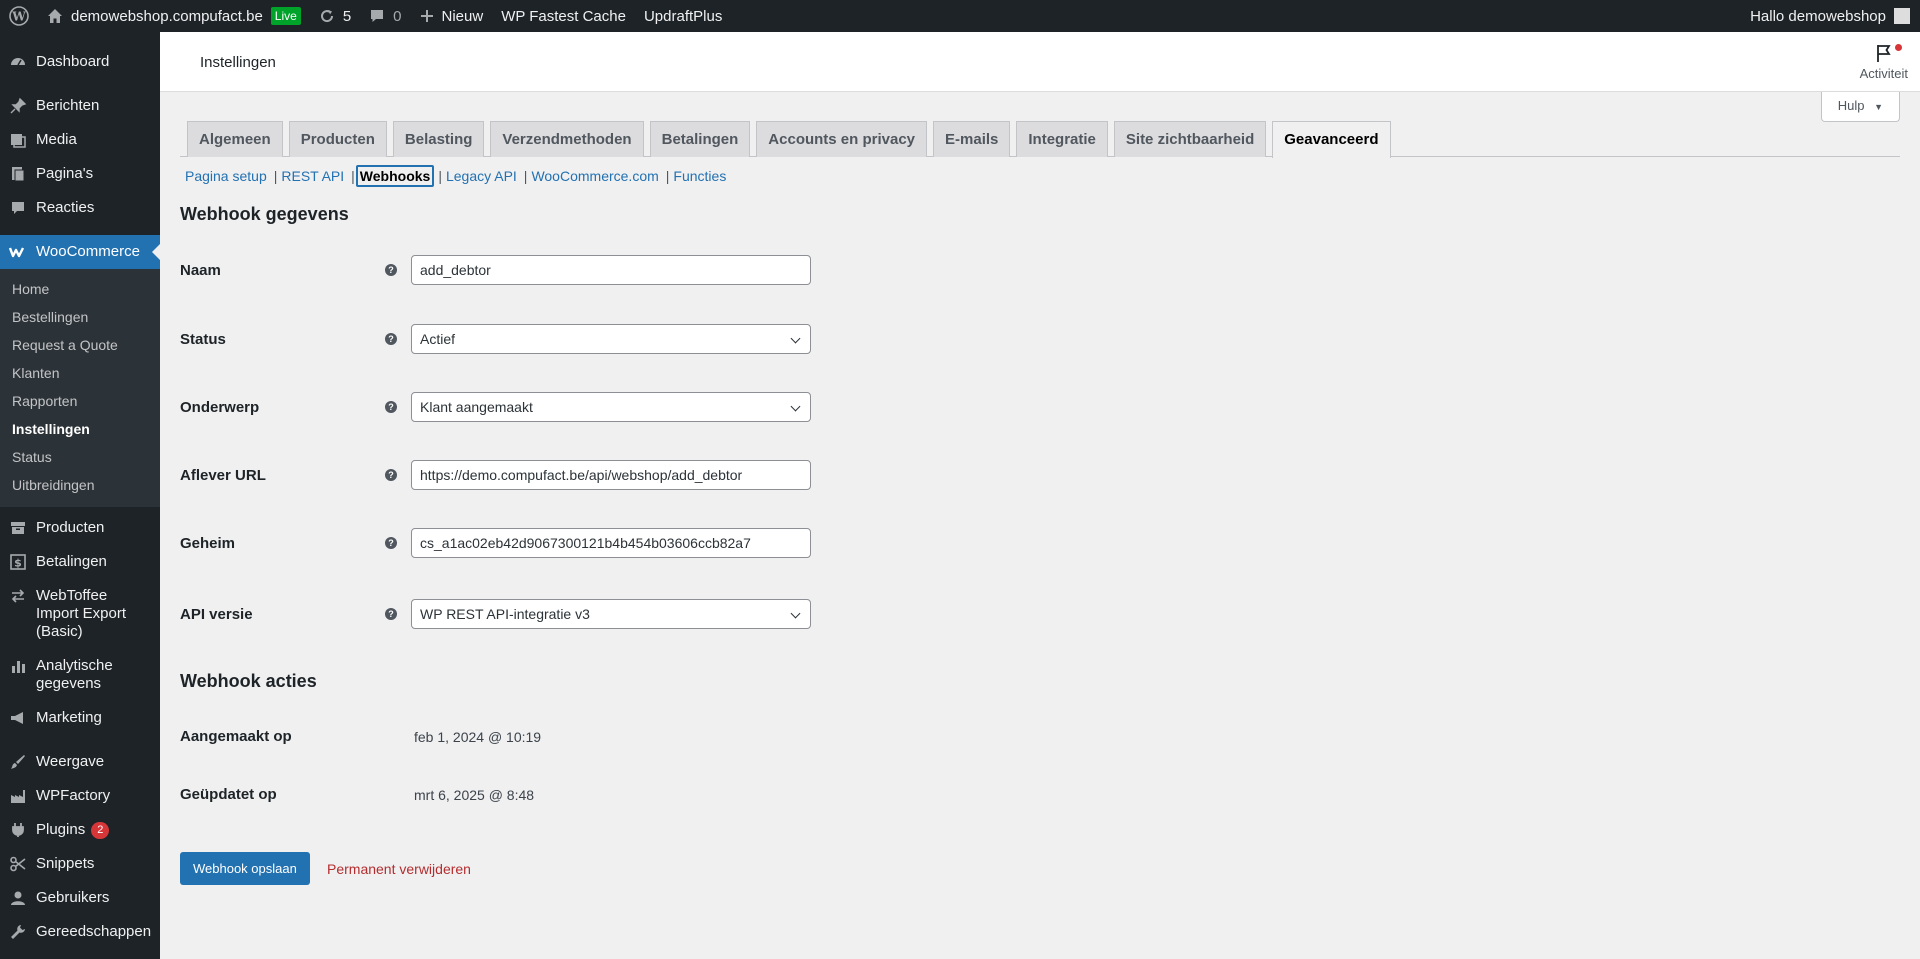 The width and height of the screenshot is (1920, 959). Describe the element at coordinates (1062, 139) in the screenshot. I see `tab-integration: Integratie` at that location.